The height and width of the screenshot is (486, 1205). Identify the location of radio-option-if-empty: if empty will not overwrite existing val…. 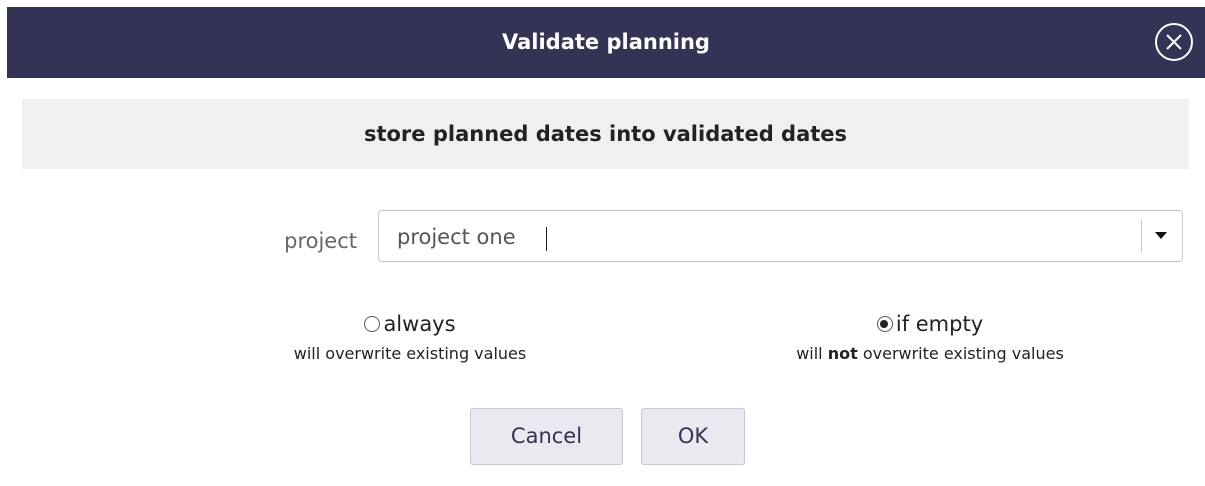
(930, 337).